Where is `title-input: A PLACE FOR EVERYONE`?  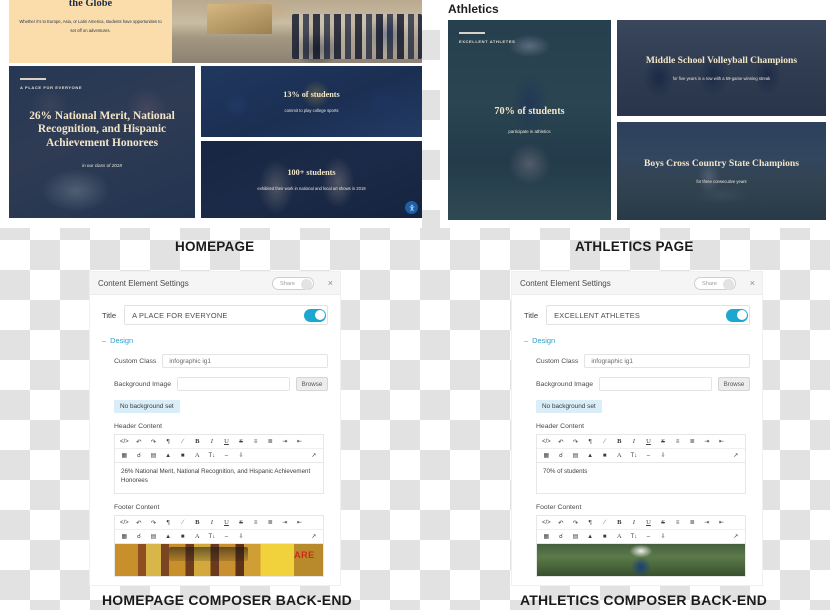
title-input: A PLACE FOR EVERYONE is located at coordinates (226, 315).